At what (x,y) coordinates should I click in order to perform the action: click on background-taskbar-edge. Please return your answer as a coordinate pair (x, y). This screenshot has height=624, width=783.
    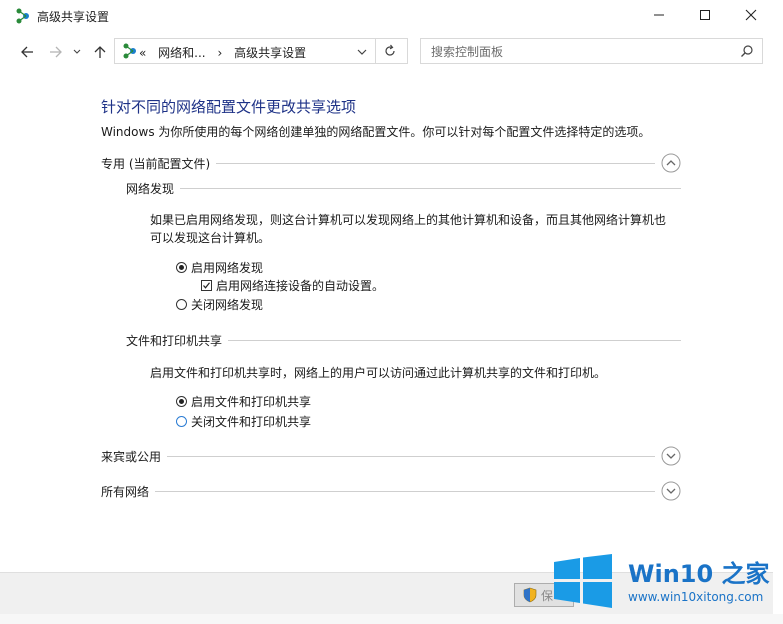
    Looking at the image, I should click on (391, 619).